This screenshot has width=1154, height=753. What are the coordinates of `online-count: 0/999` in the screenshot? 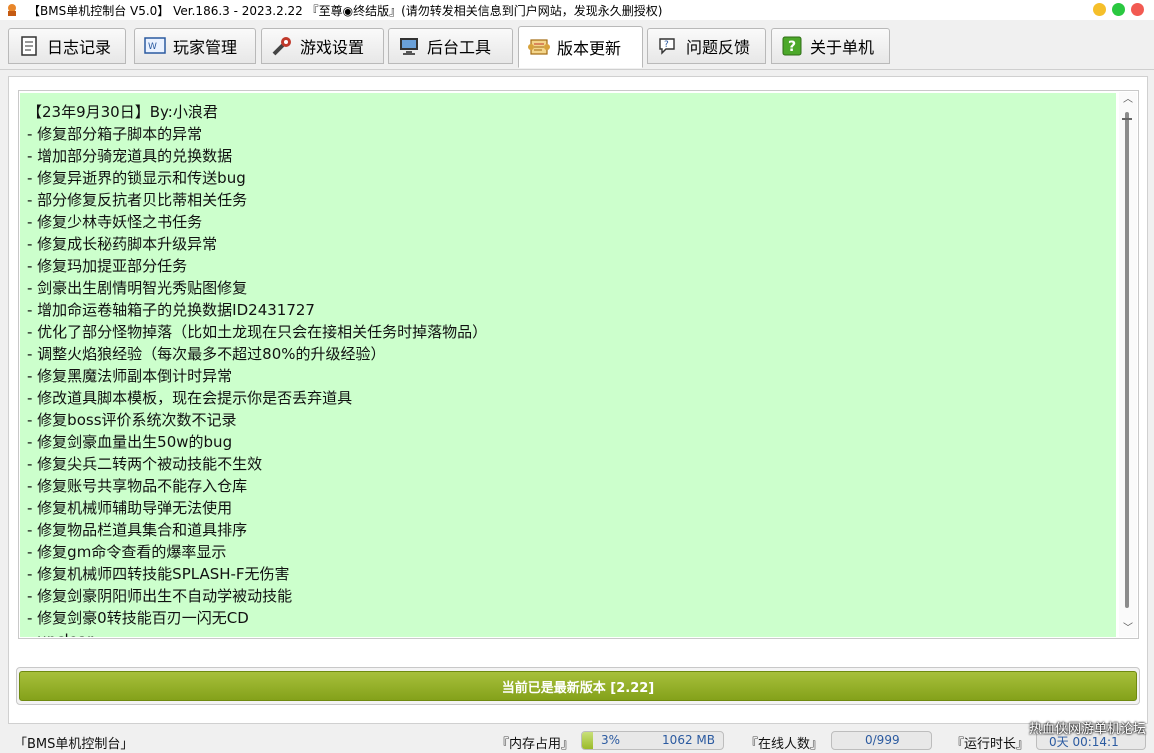 It's located at (882, 740).